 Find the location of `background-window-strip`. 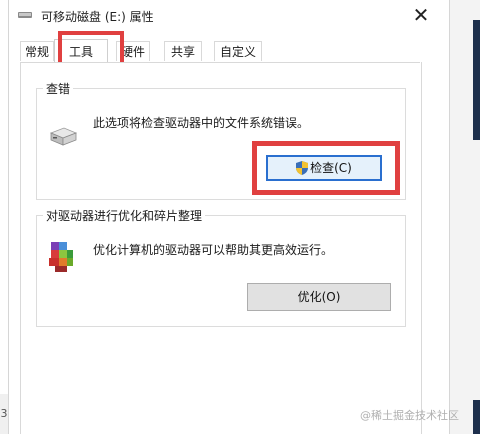

background-window-strip is located at coordinates (464, 217).